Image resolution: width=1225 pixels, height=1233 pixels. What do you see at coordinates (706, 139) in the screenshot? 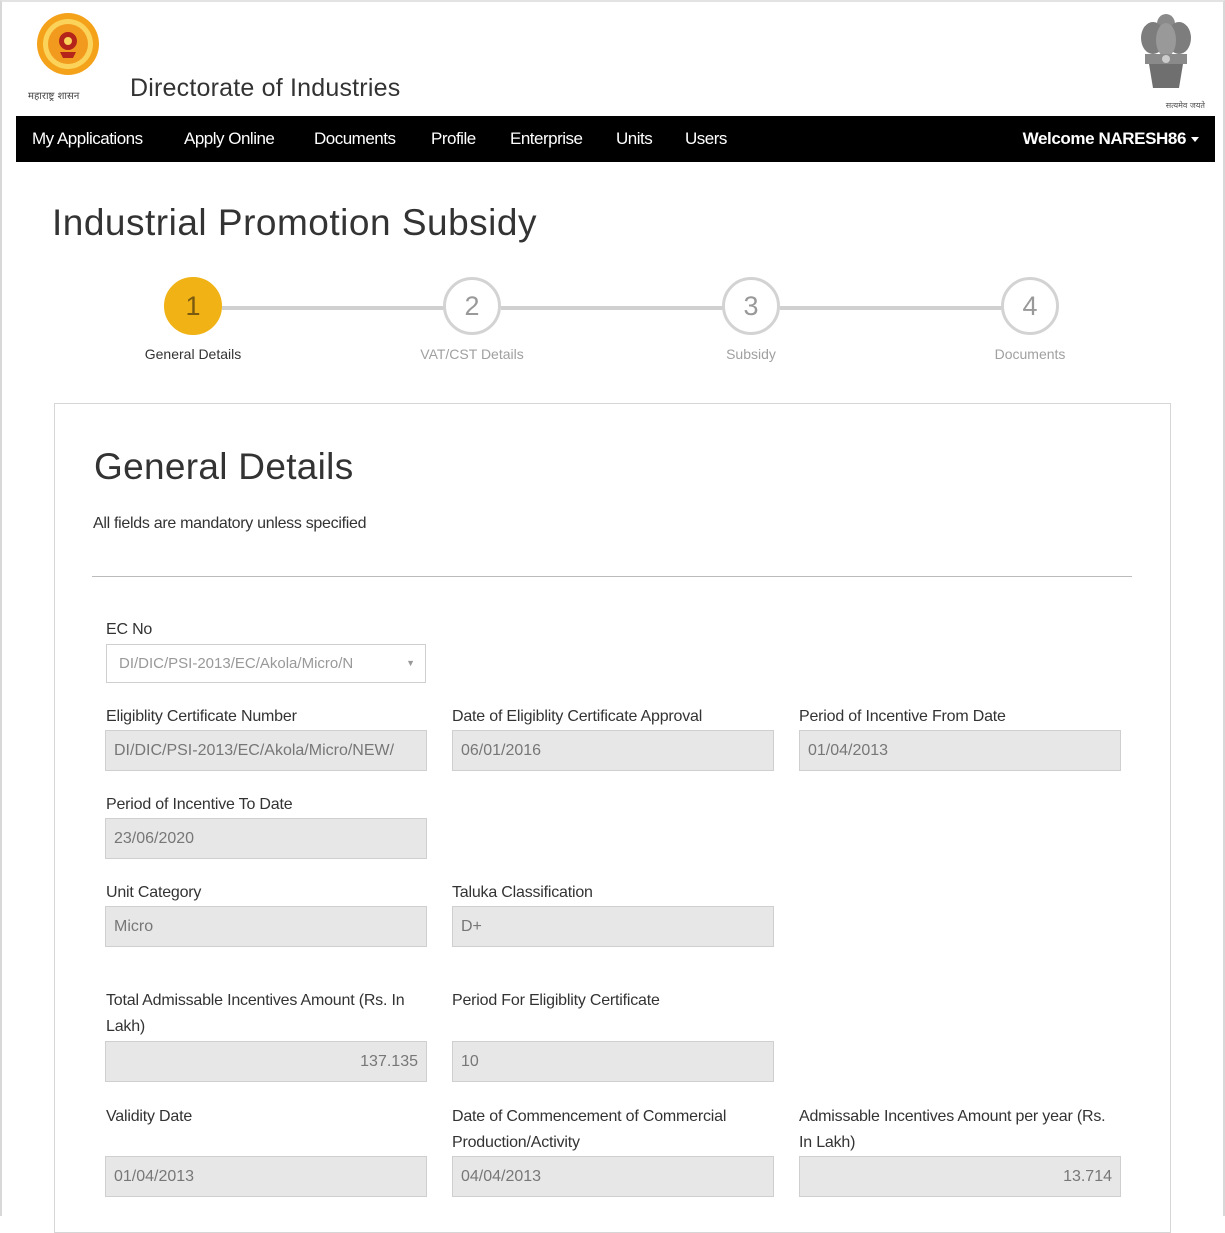
I see `nav-users: Users` at bounding box center [706, 139].